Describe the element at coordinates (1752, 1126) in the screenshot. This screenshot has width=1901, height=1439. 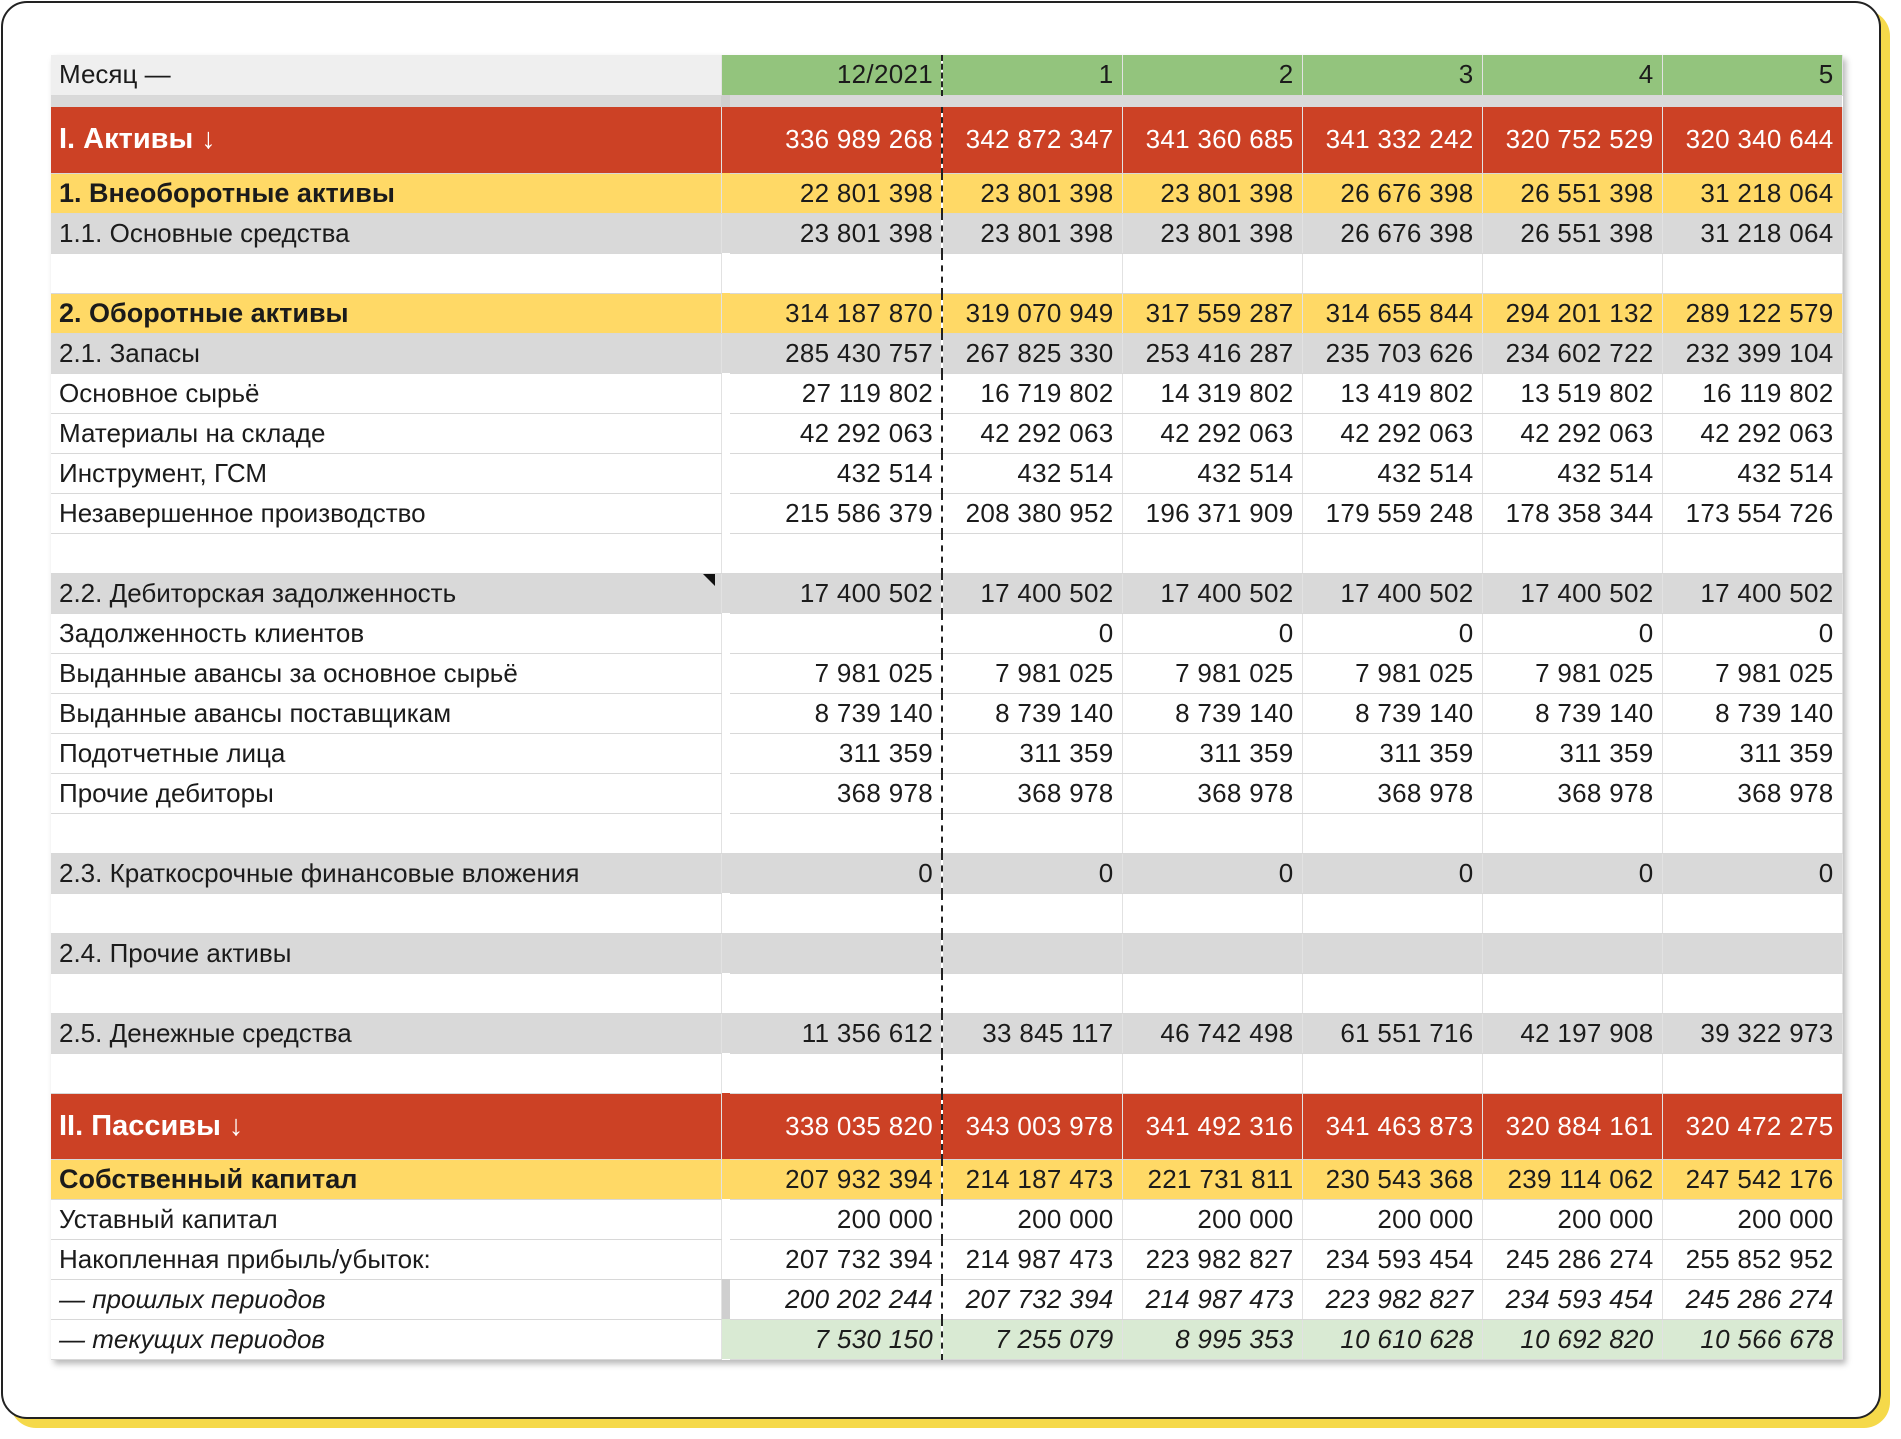
I see `value-cell: 320 472 275` at that location.